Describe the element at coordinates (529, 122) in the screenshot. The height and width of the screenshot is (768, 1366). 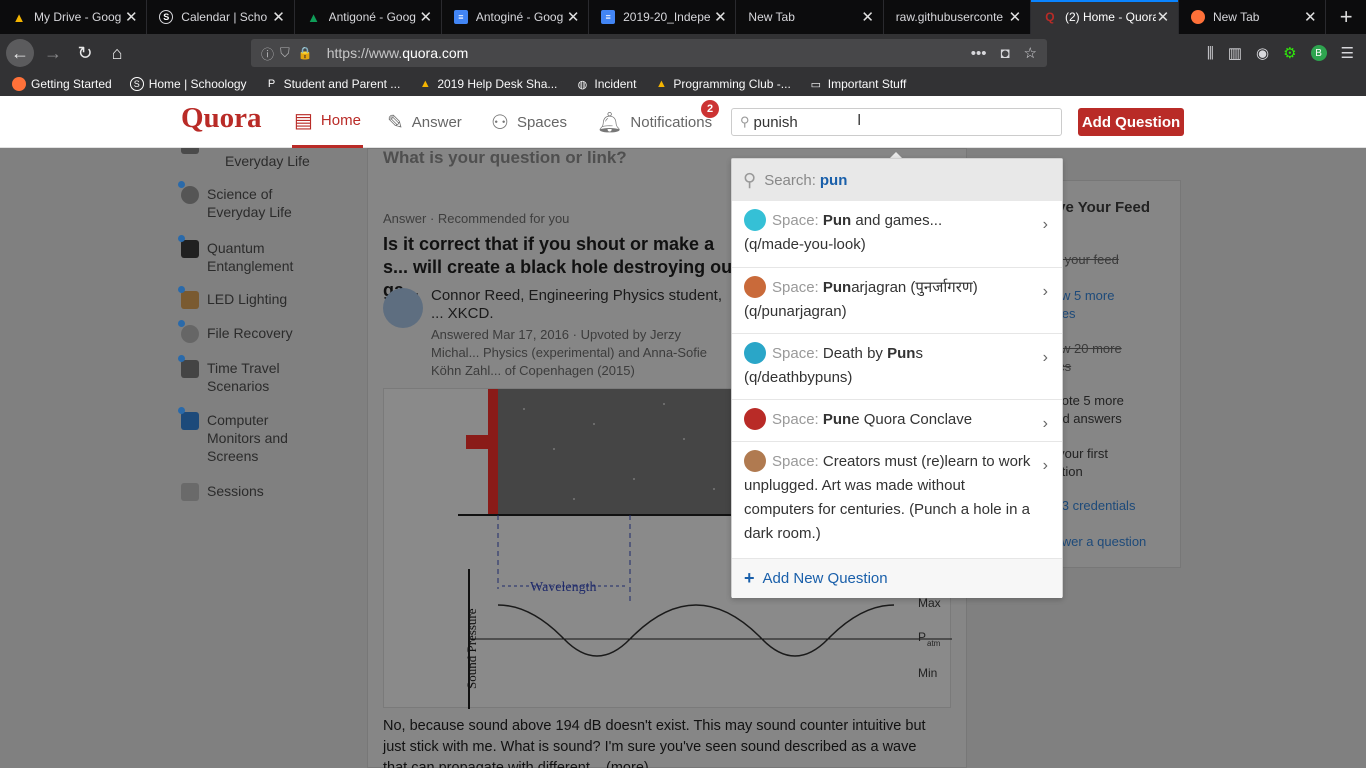
I see `nav-spaces: ⚇ Spaces` at that location.